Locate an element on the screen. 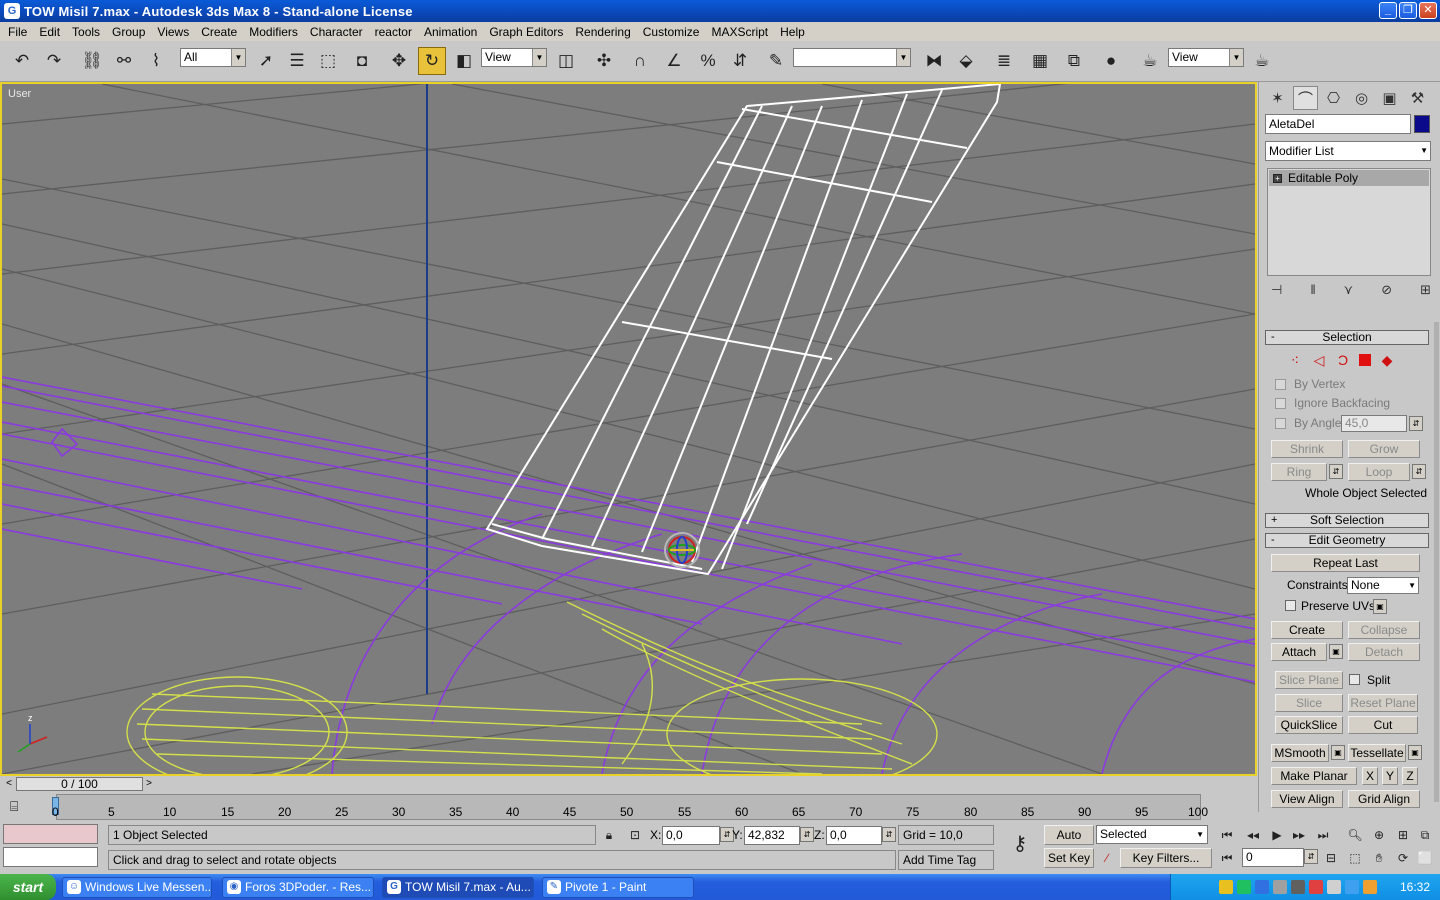  attach-button: Attach is located at coordinates (1299, 652).